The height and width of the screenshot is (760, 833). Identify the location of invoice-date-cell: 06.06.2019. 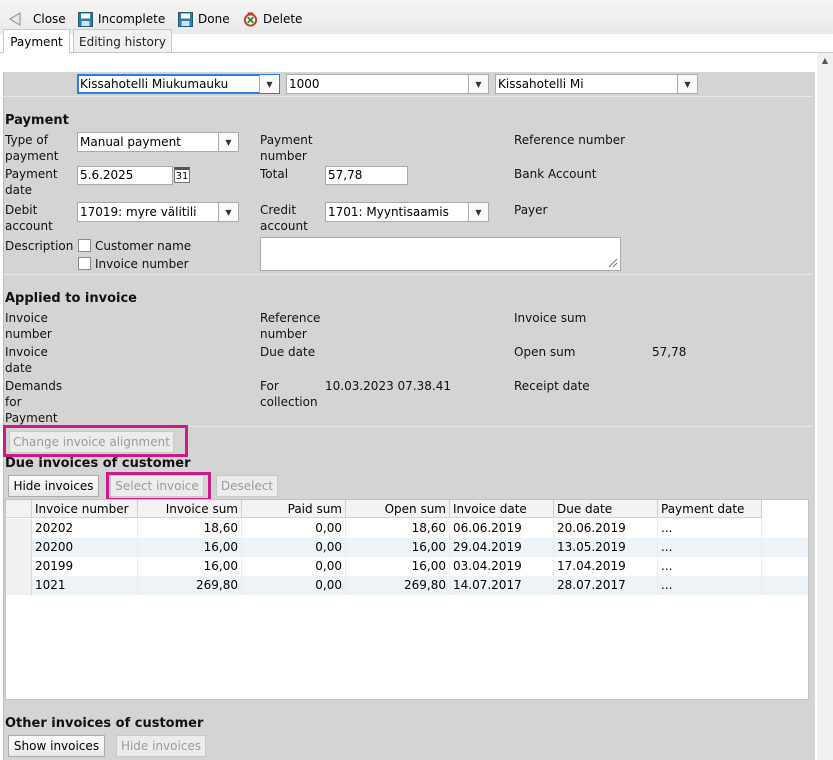
(502, 528).